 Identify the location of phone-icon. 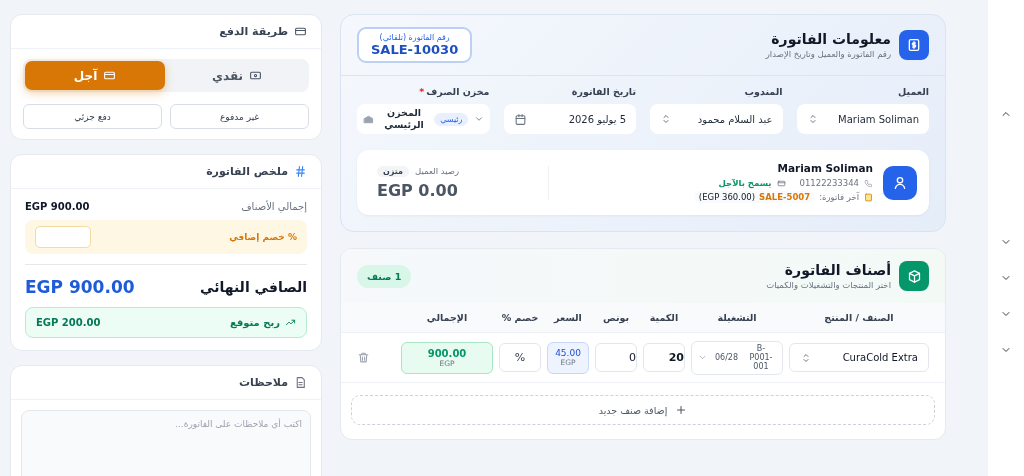
(868, 183).